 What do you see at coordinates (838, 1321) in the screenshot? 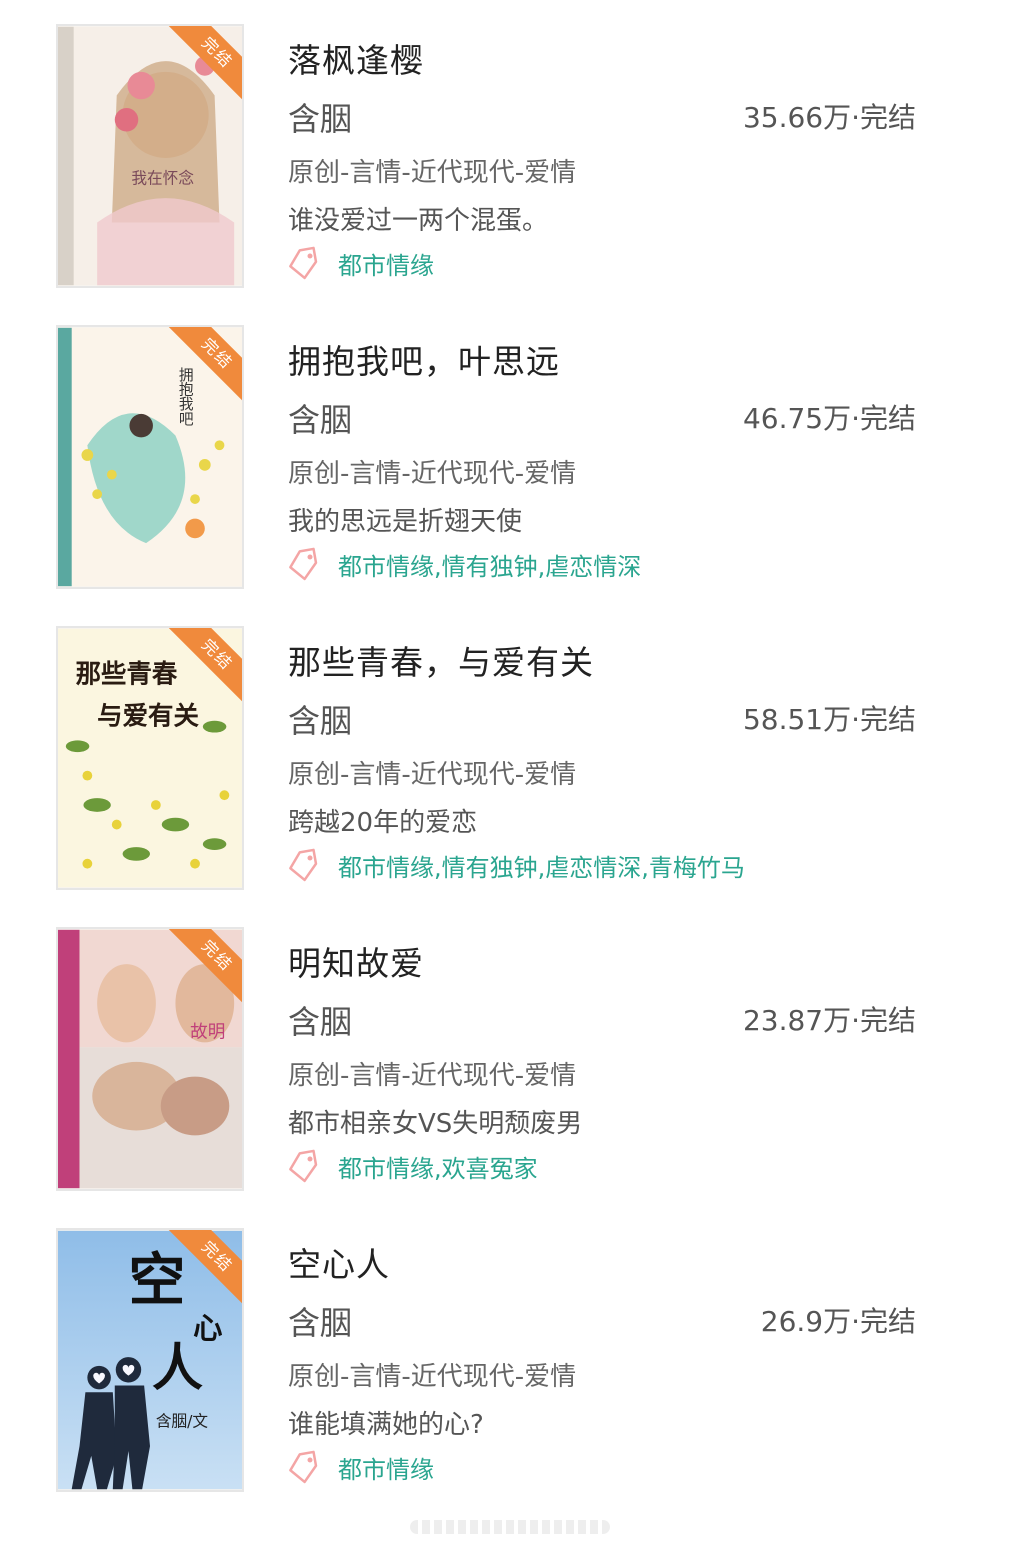
I see `book-stats: 26.9万·完结` at bounding box center [838, 1321].